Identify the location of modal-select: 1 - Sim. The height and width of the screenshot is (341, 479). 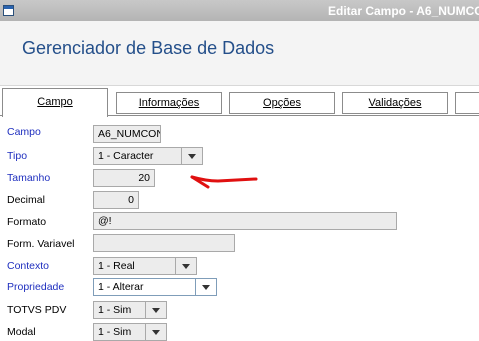
(130, 332).